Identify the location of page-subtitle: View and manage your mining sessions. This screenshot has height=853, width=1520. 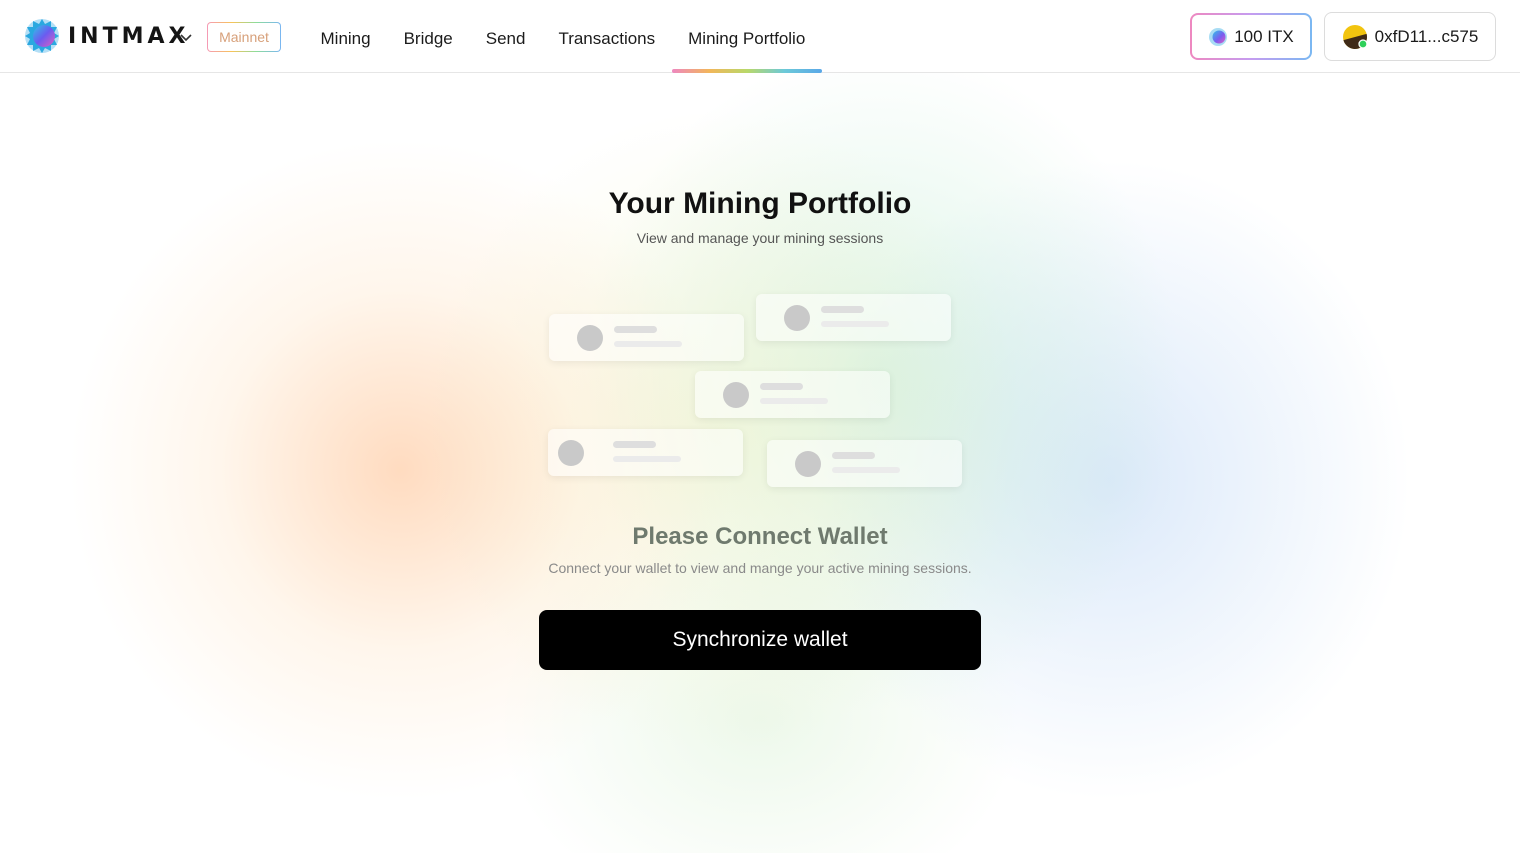
(760, 238).